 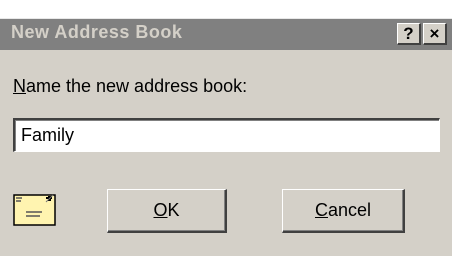 I want to click on prompt-text: ame the new address book:, so click(x=137, y=86).